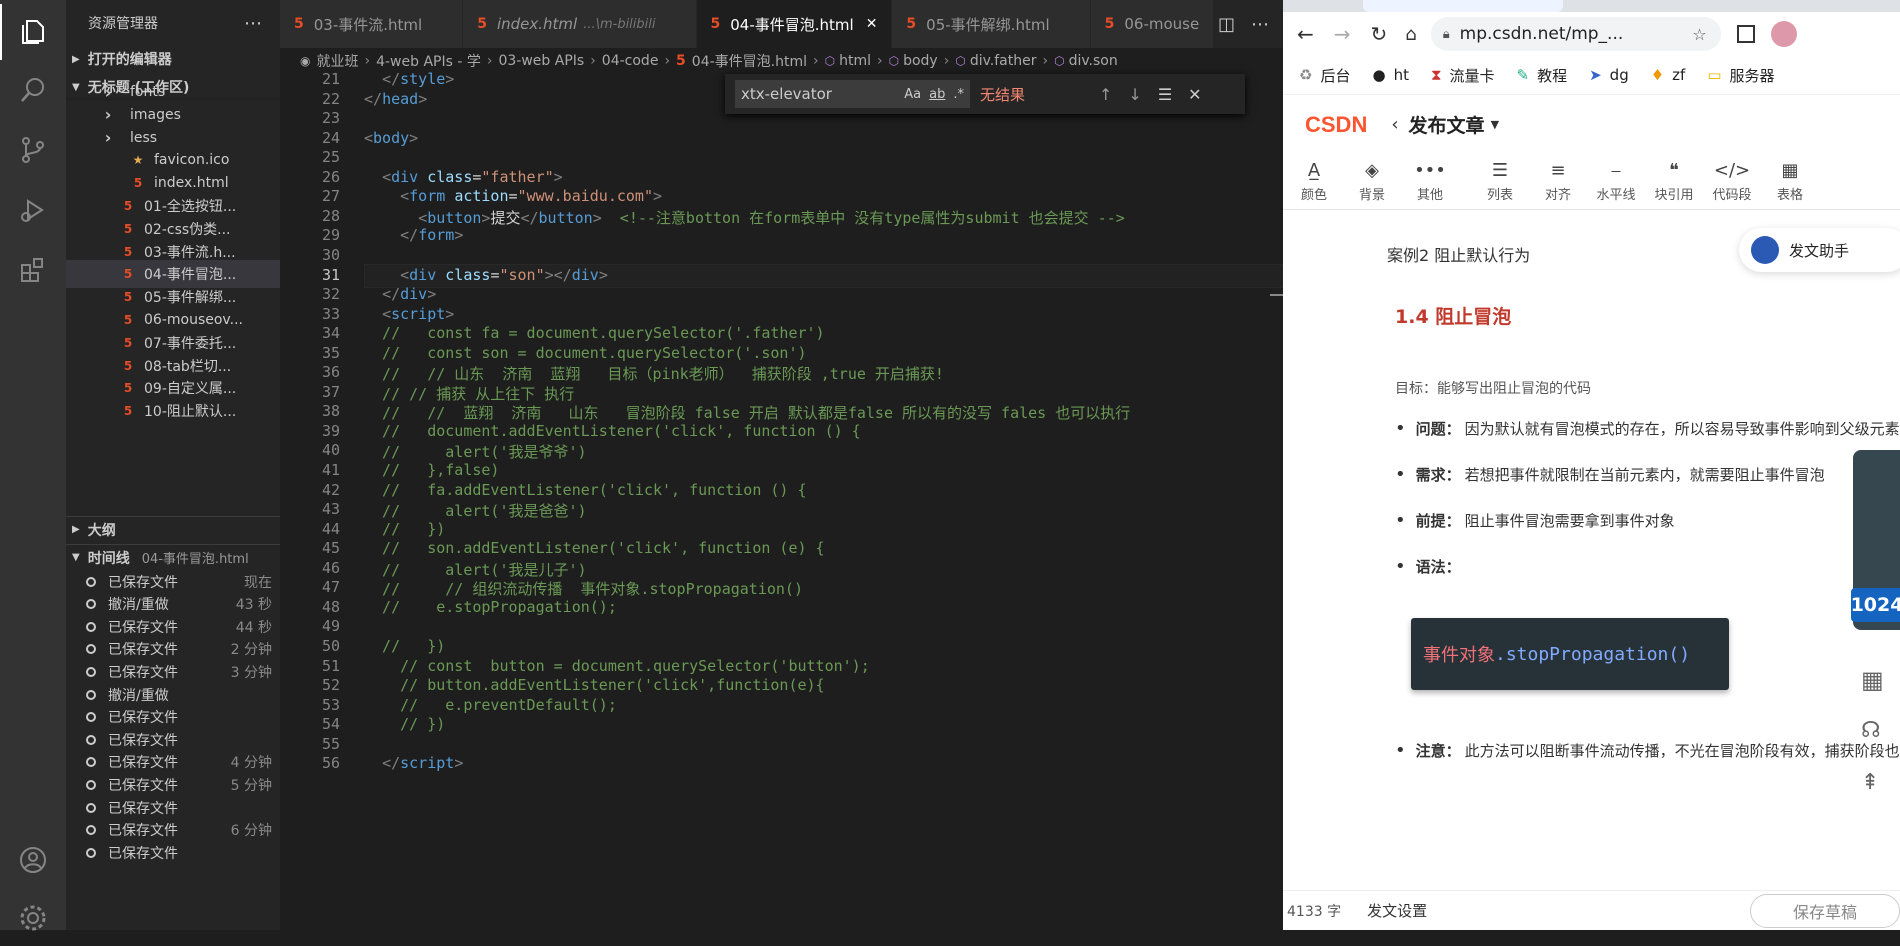  I want to click on toolbar-label: 水平线, so click(1616, 195).